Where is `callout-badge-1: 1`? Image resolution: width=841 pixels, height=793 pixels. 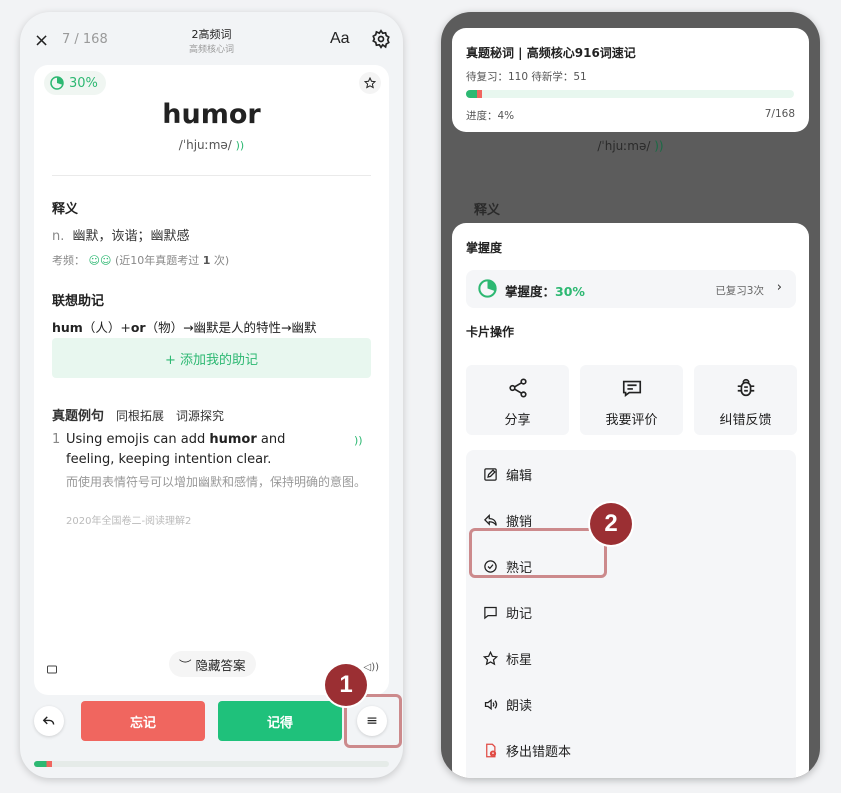
callout-badge-1: 1 is located at coordinates (346, 685).